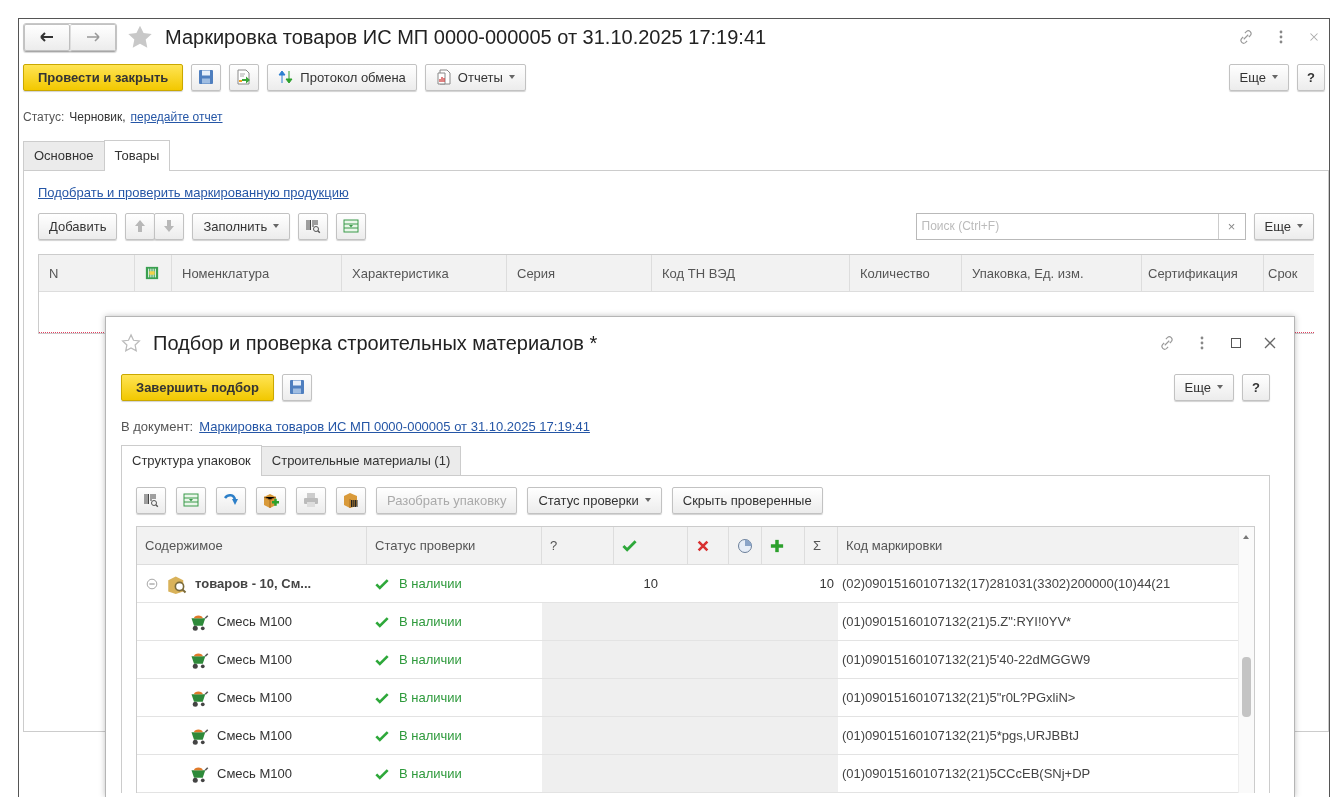 The width and height of the screenshot is (1338, 797). I want to click on redo-button, so click(231, 500).